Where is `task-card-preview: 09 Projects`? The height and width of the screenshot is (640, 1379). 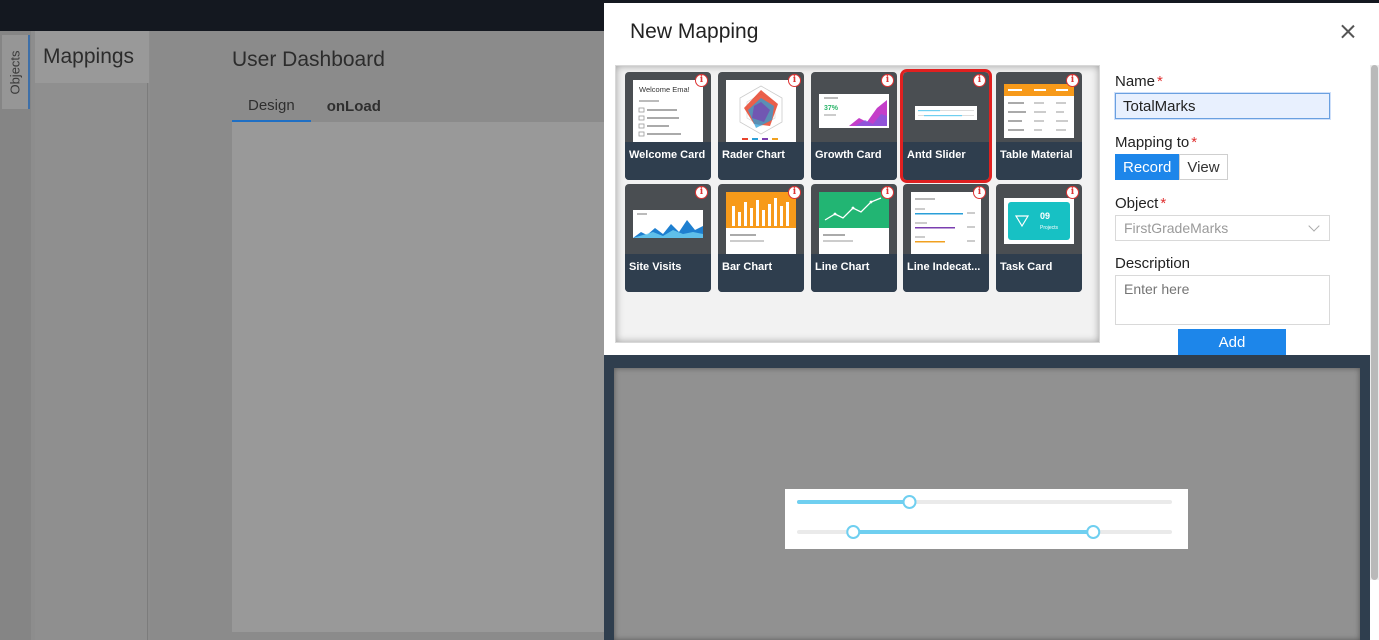 task-card-preview: 09 Projects is located at coordinates (1039, 221).